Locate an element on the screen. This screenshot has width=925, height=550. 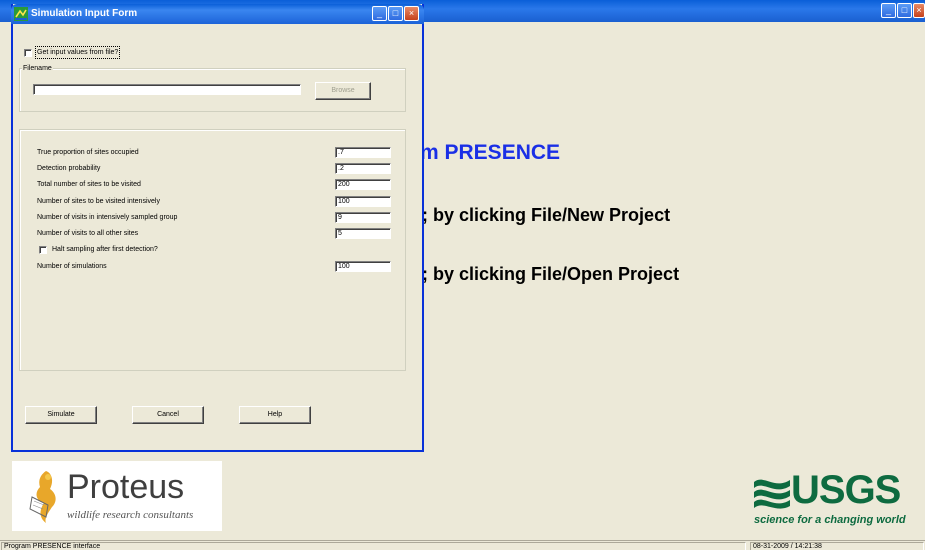
status-datetime: 08-31-2009 / 14:21:38 is located at coordinates (837, 546).